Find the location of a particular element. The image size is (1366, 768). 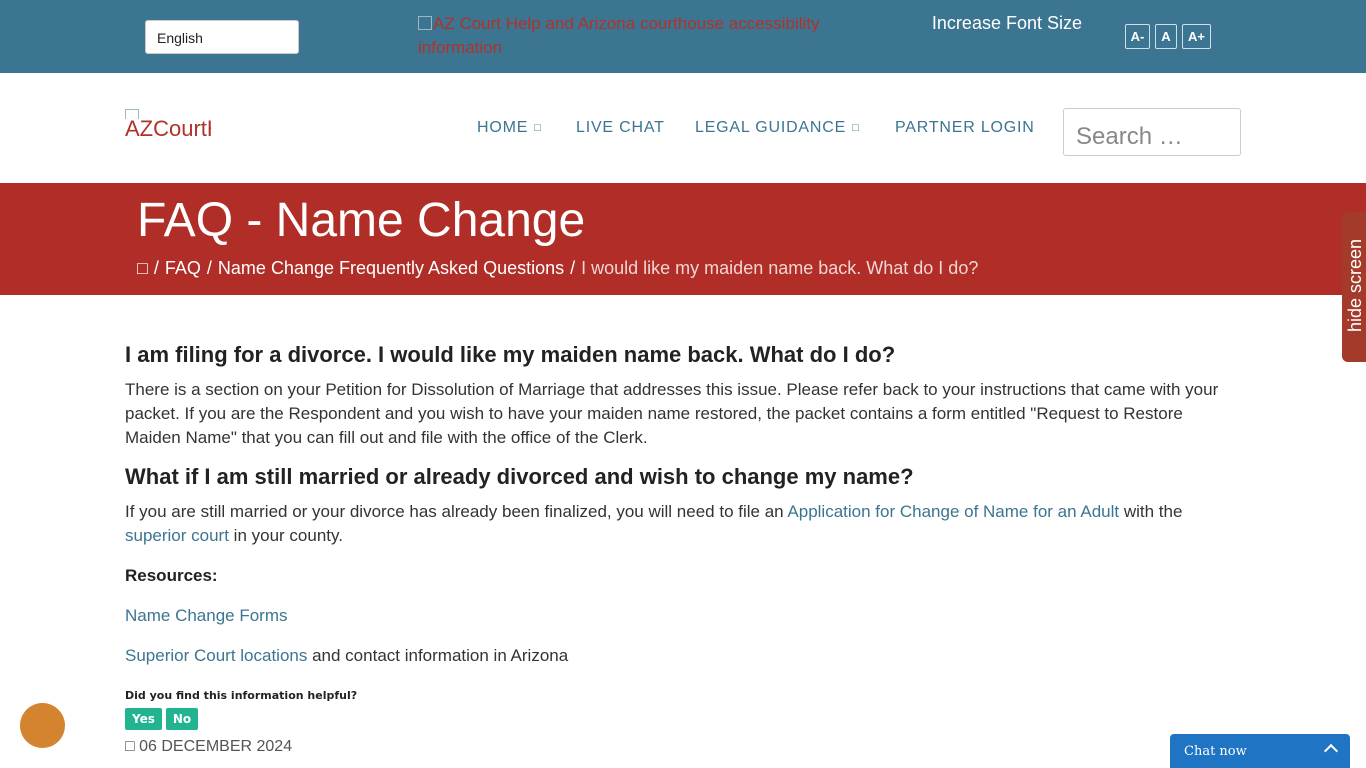

site-logo: AZCourtHelp is located at coordinates (168, 129).